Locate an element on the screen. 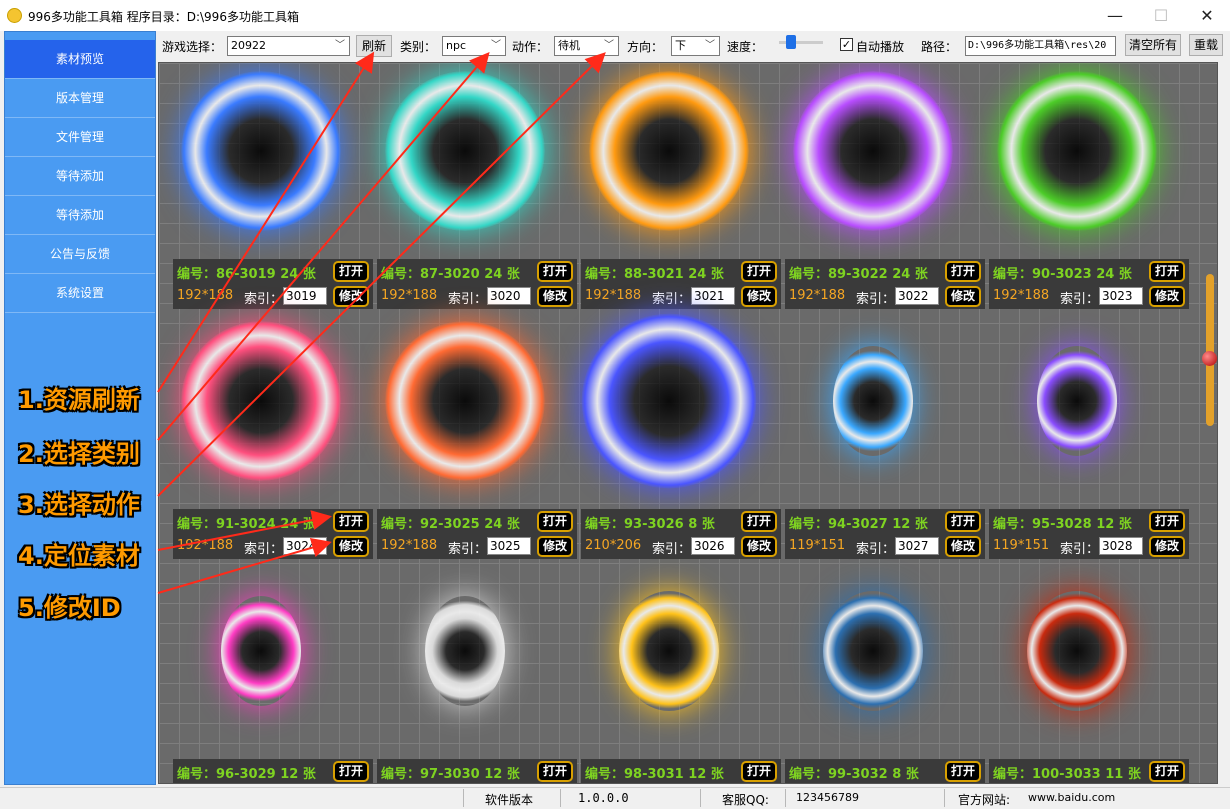 Image resolution: width=1230 pixels, height=809 pixels. card-id-text: 编号：86-3019 24 张 is located at coordinates (246, 274).